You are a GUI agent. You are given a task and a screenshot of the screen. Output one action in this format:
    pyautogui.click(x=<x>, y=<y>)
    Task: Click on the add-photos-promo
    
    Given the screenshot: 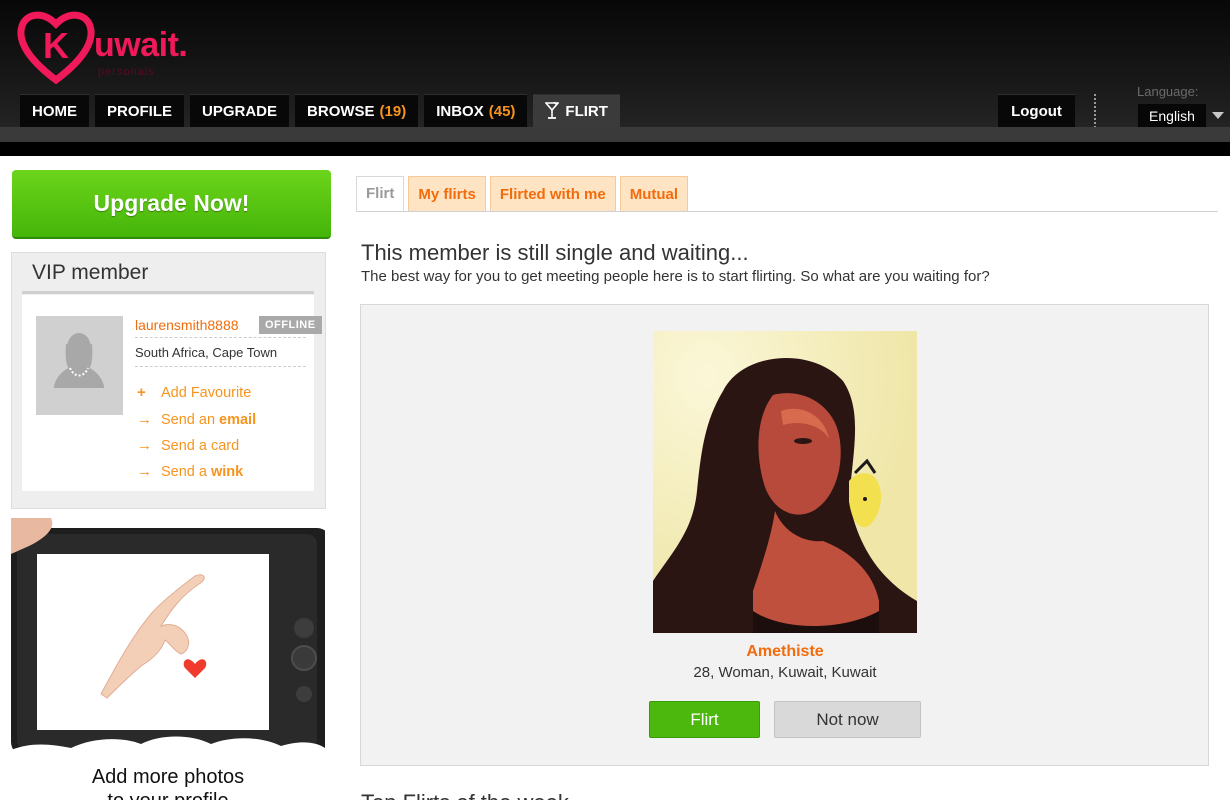 What is the action you would take?
    pyautogui.click(x=168, y=643)
    